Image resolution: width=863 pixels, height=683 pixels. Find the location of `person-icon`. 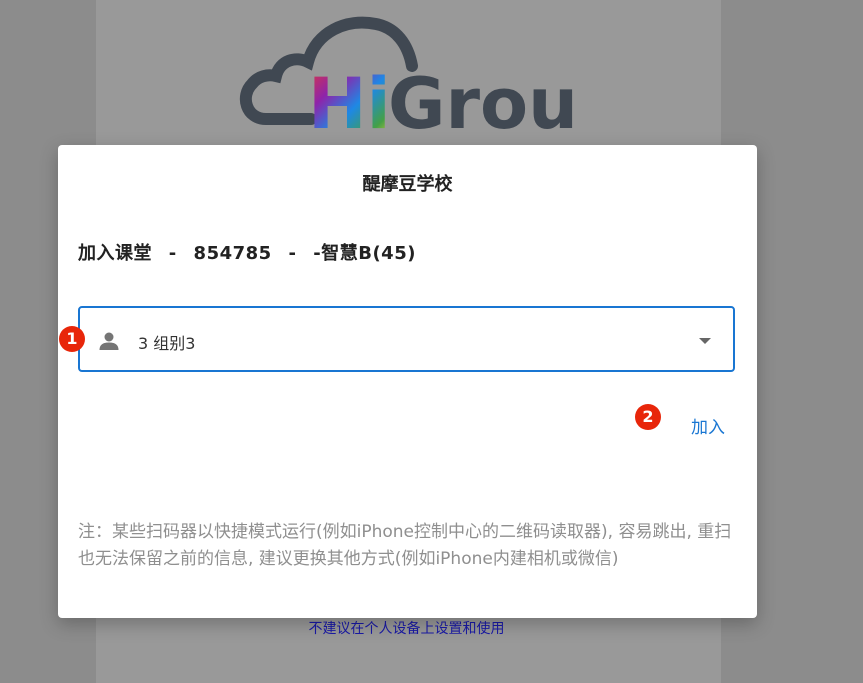

person-icon is located at coordinates (109, 341).